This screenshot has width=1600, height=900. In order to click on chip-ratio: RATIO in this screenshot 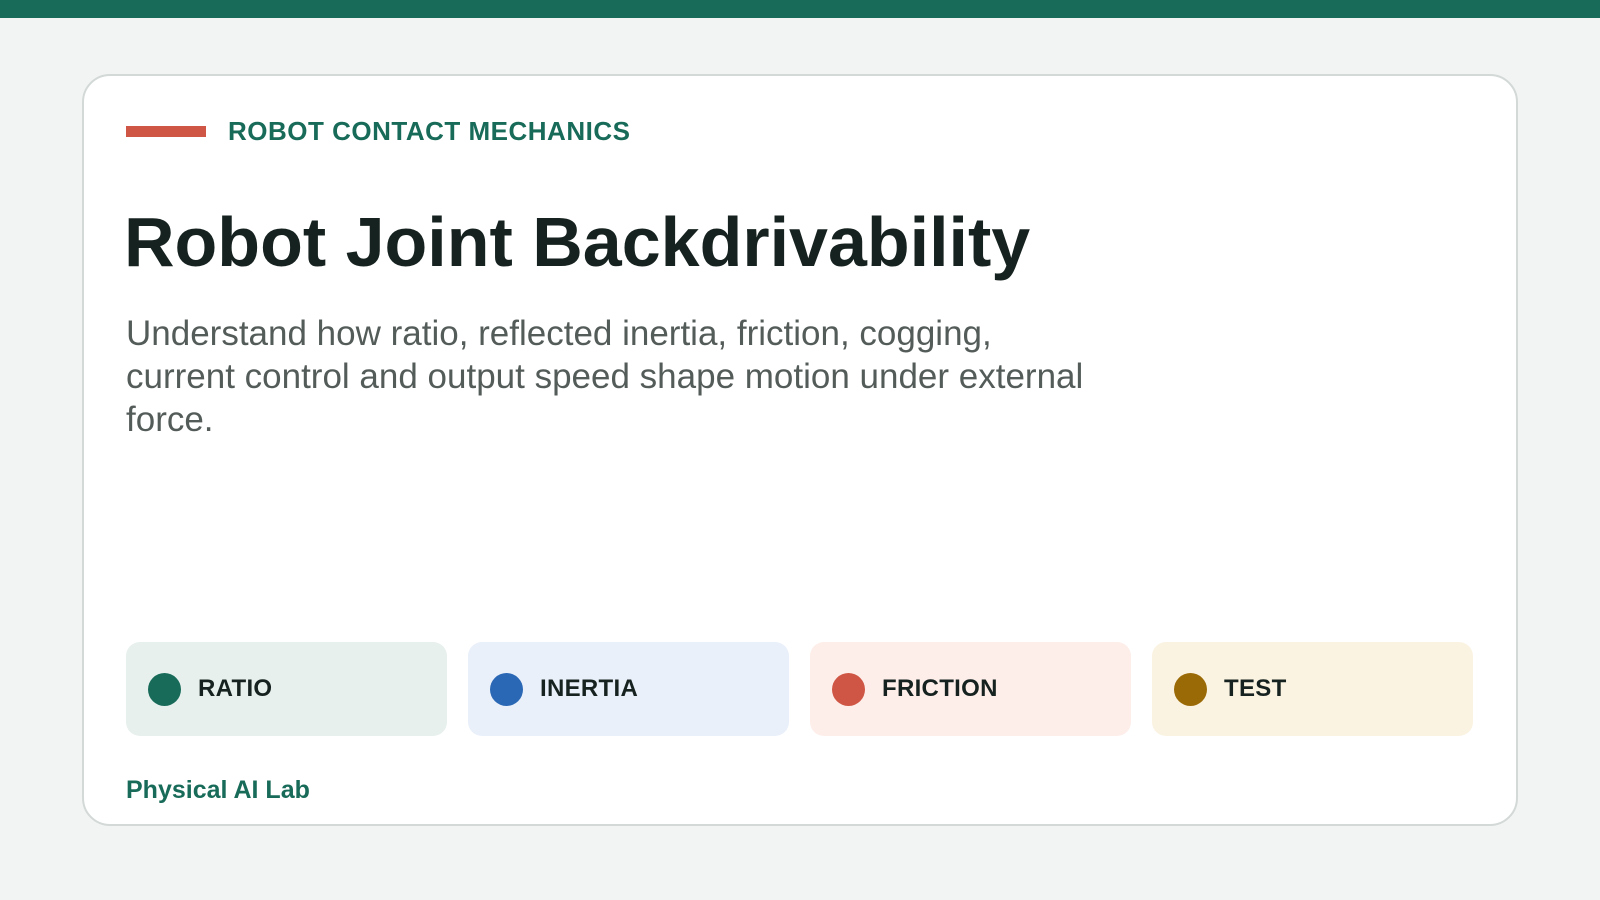, I will do `click(286, 689)`.